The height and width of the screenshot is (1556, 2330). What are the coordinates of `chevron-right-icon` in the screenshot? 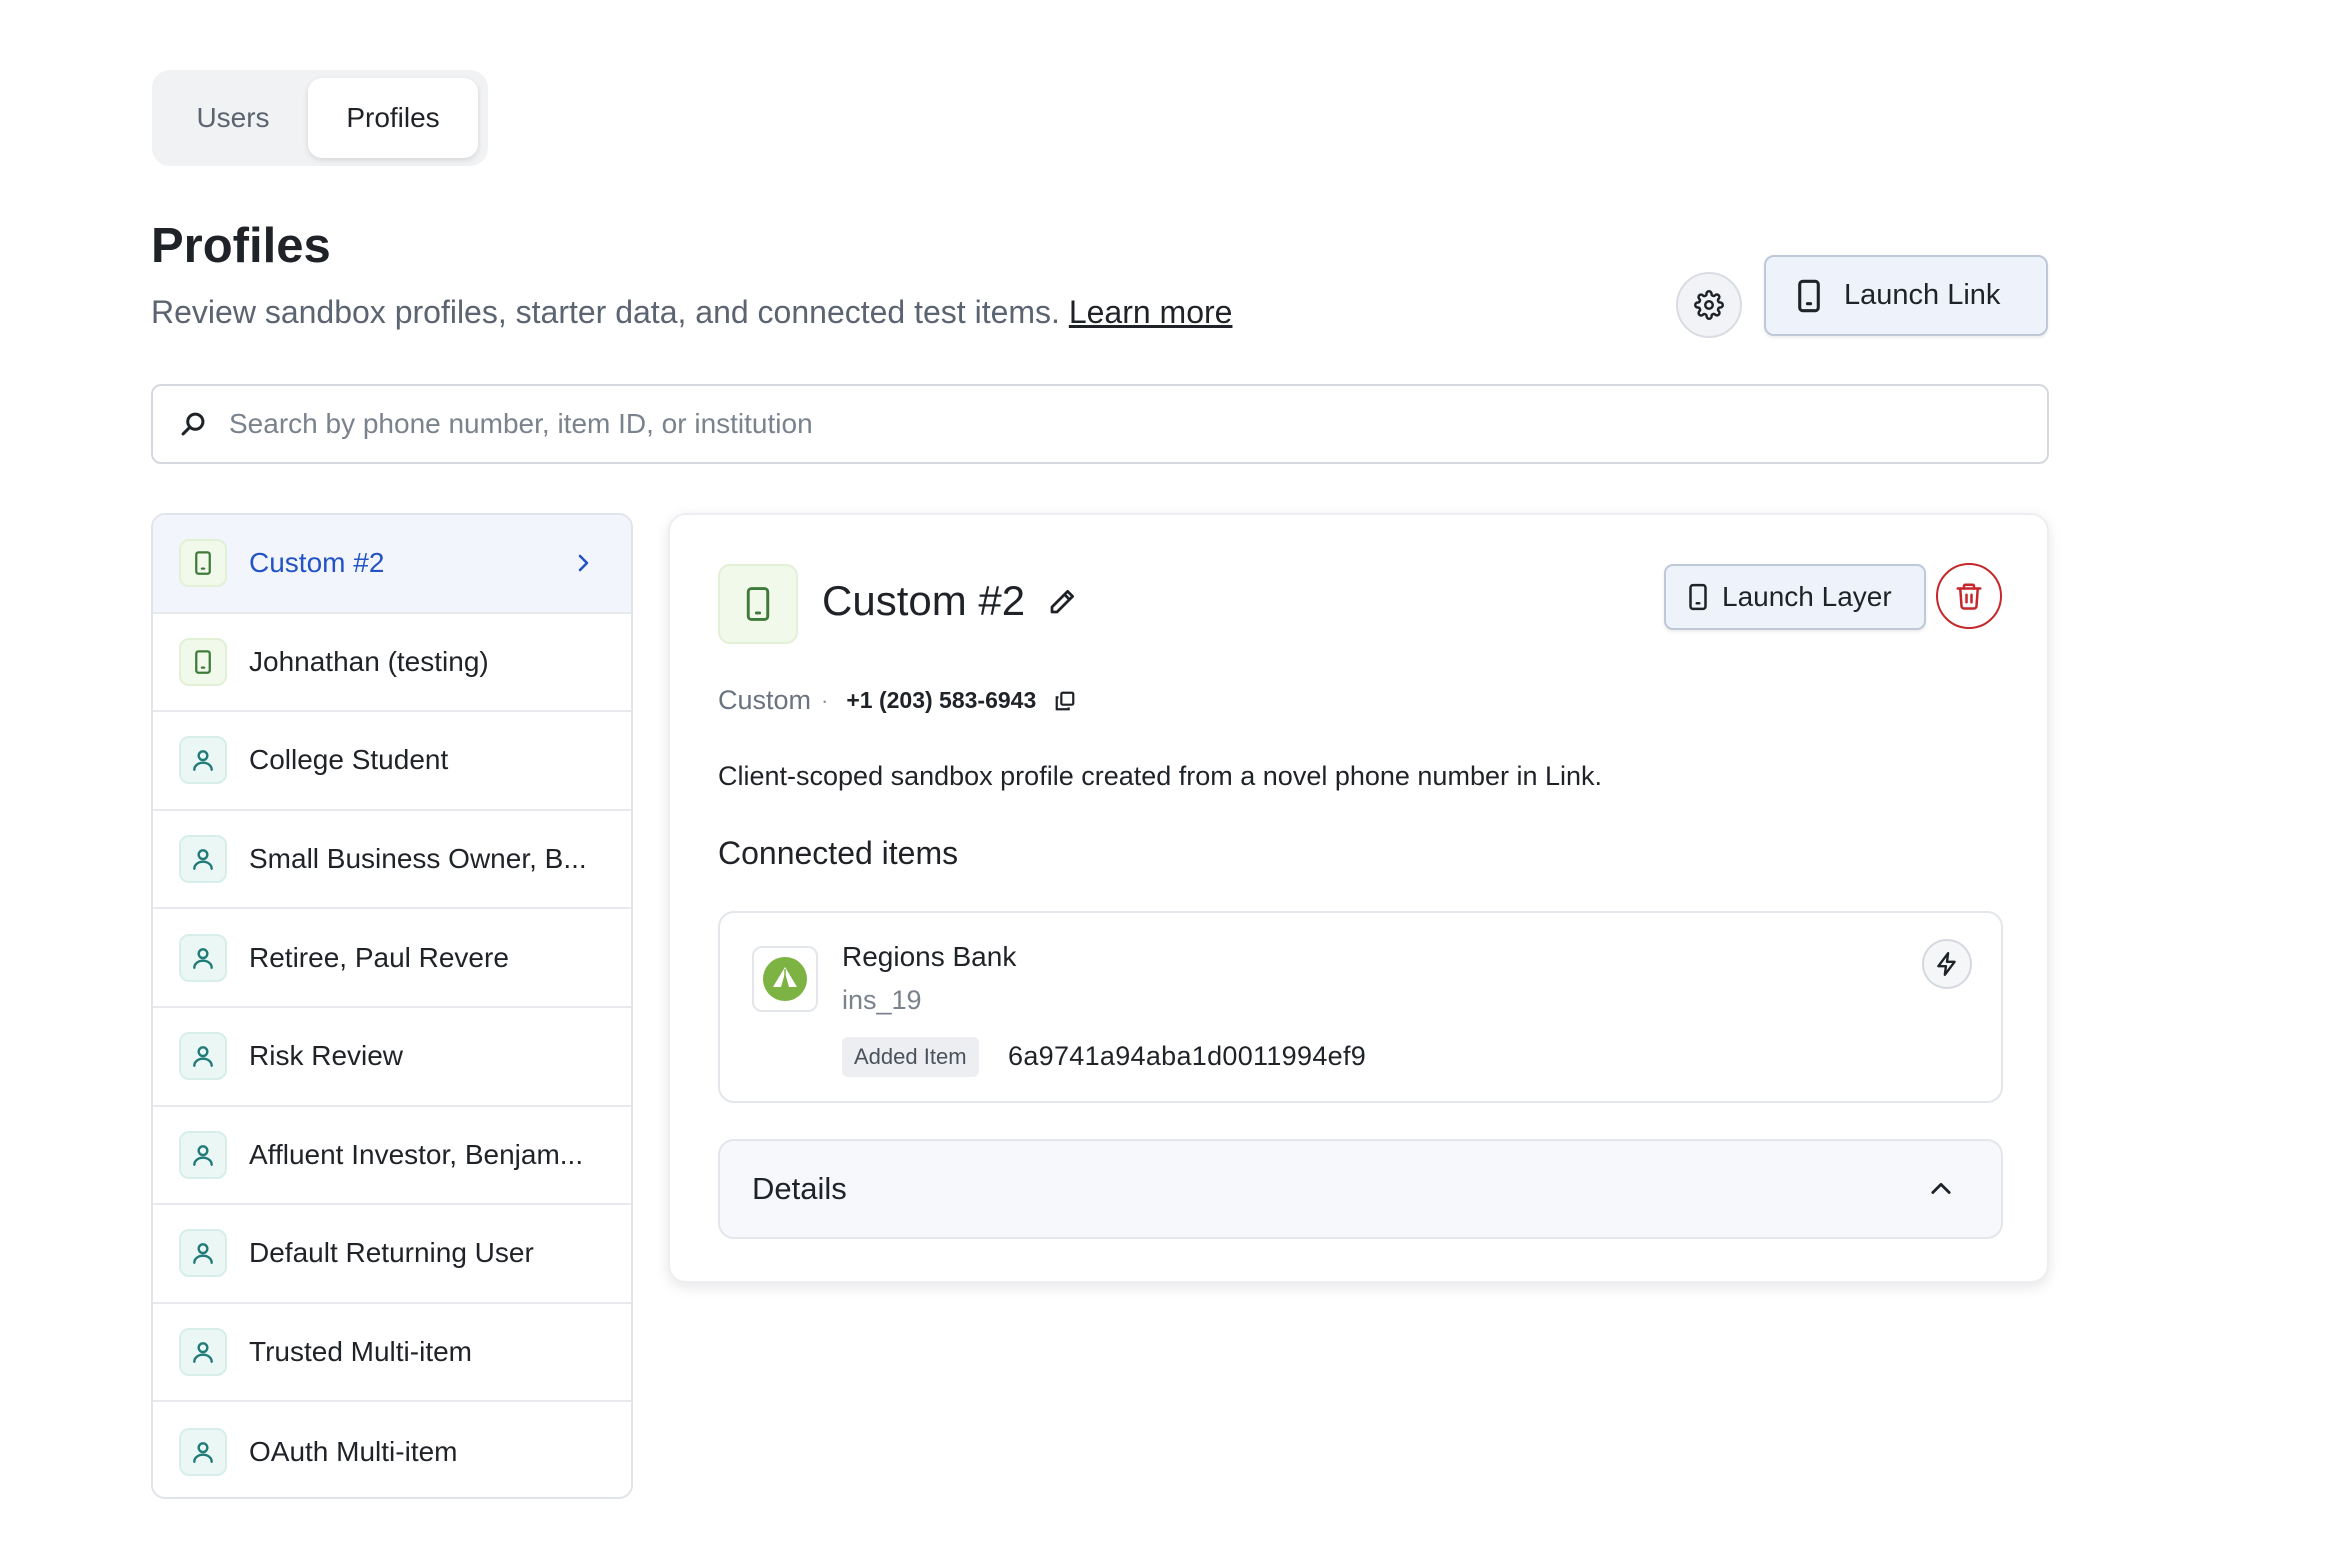 It's located at (583, 563).